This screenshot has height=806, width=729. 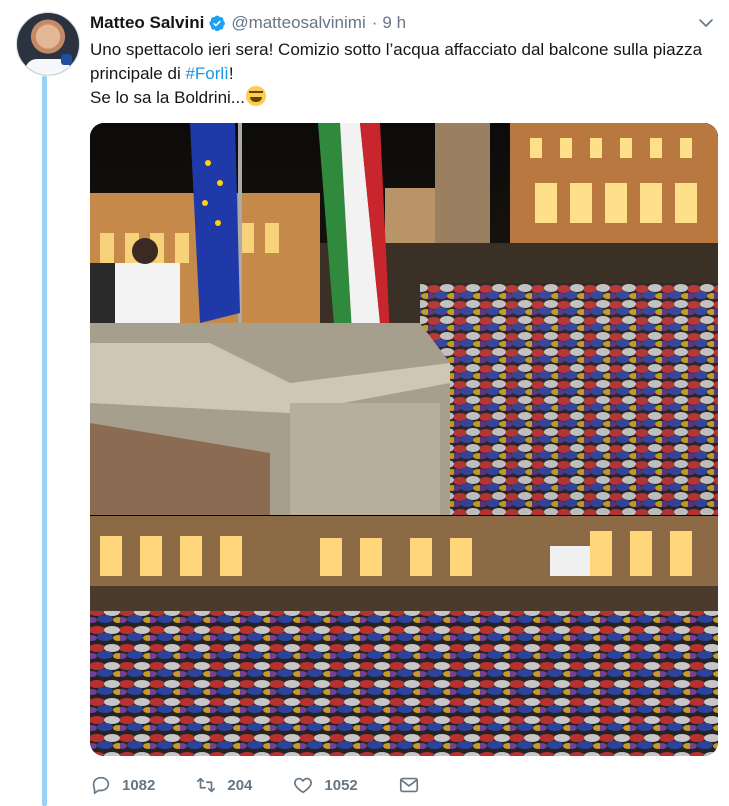 I want to click on reply-icon, so click(x=101, y=785).